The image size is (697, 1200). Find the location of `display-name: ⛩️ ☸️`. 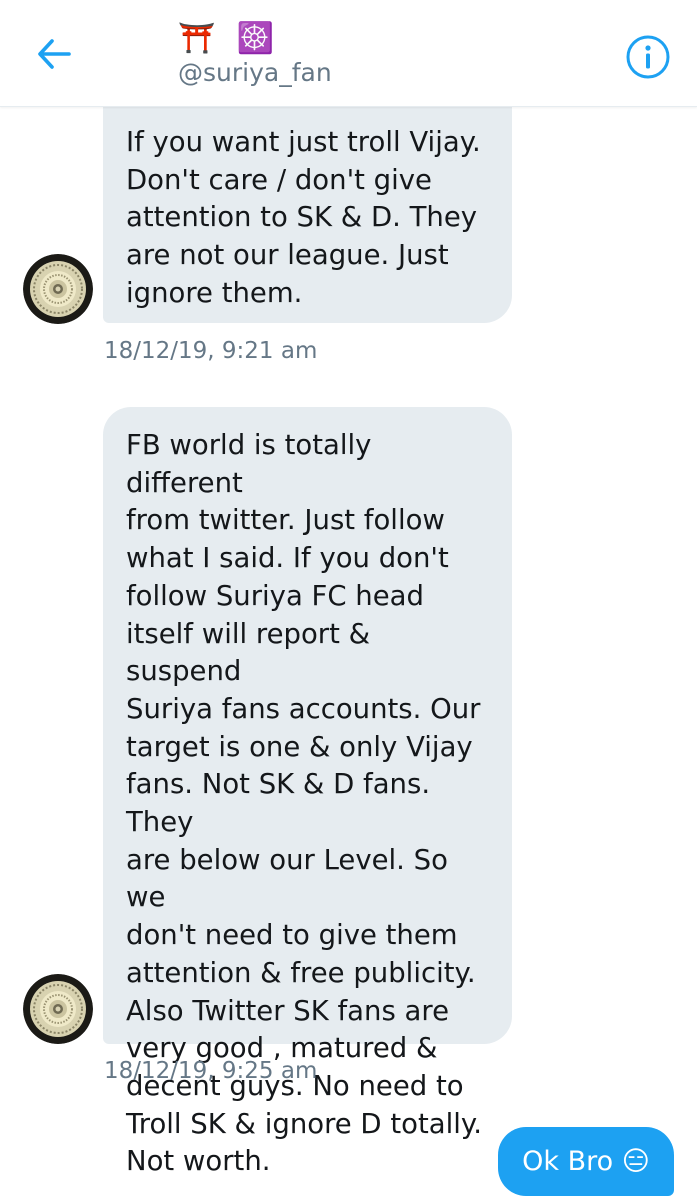

display-name: ⛩️ ☸️ is located at coordinates (229, 38).